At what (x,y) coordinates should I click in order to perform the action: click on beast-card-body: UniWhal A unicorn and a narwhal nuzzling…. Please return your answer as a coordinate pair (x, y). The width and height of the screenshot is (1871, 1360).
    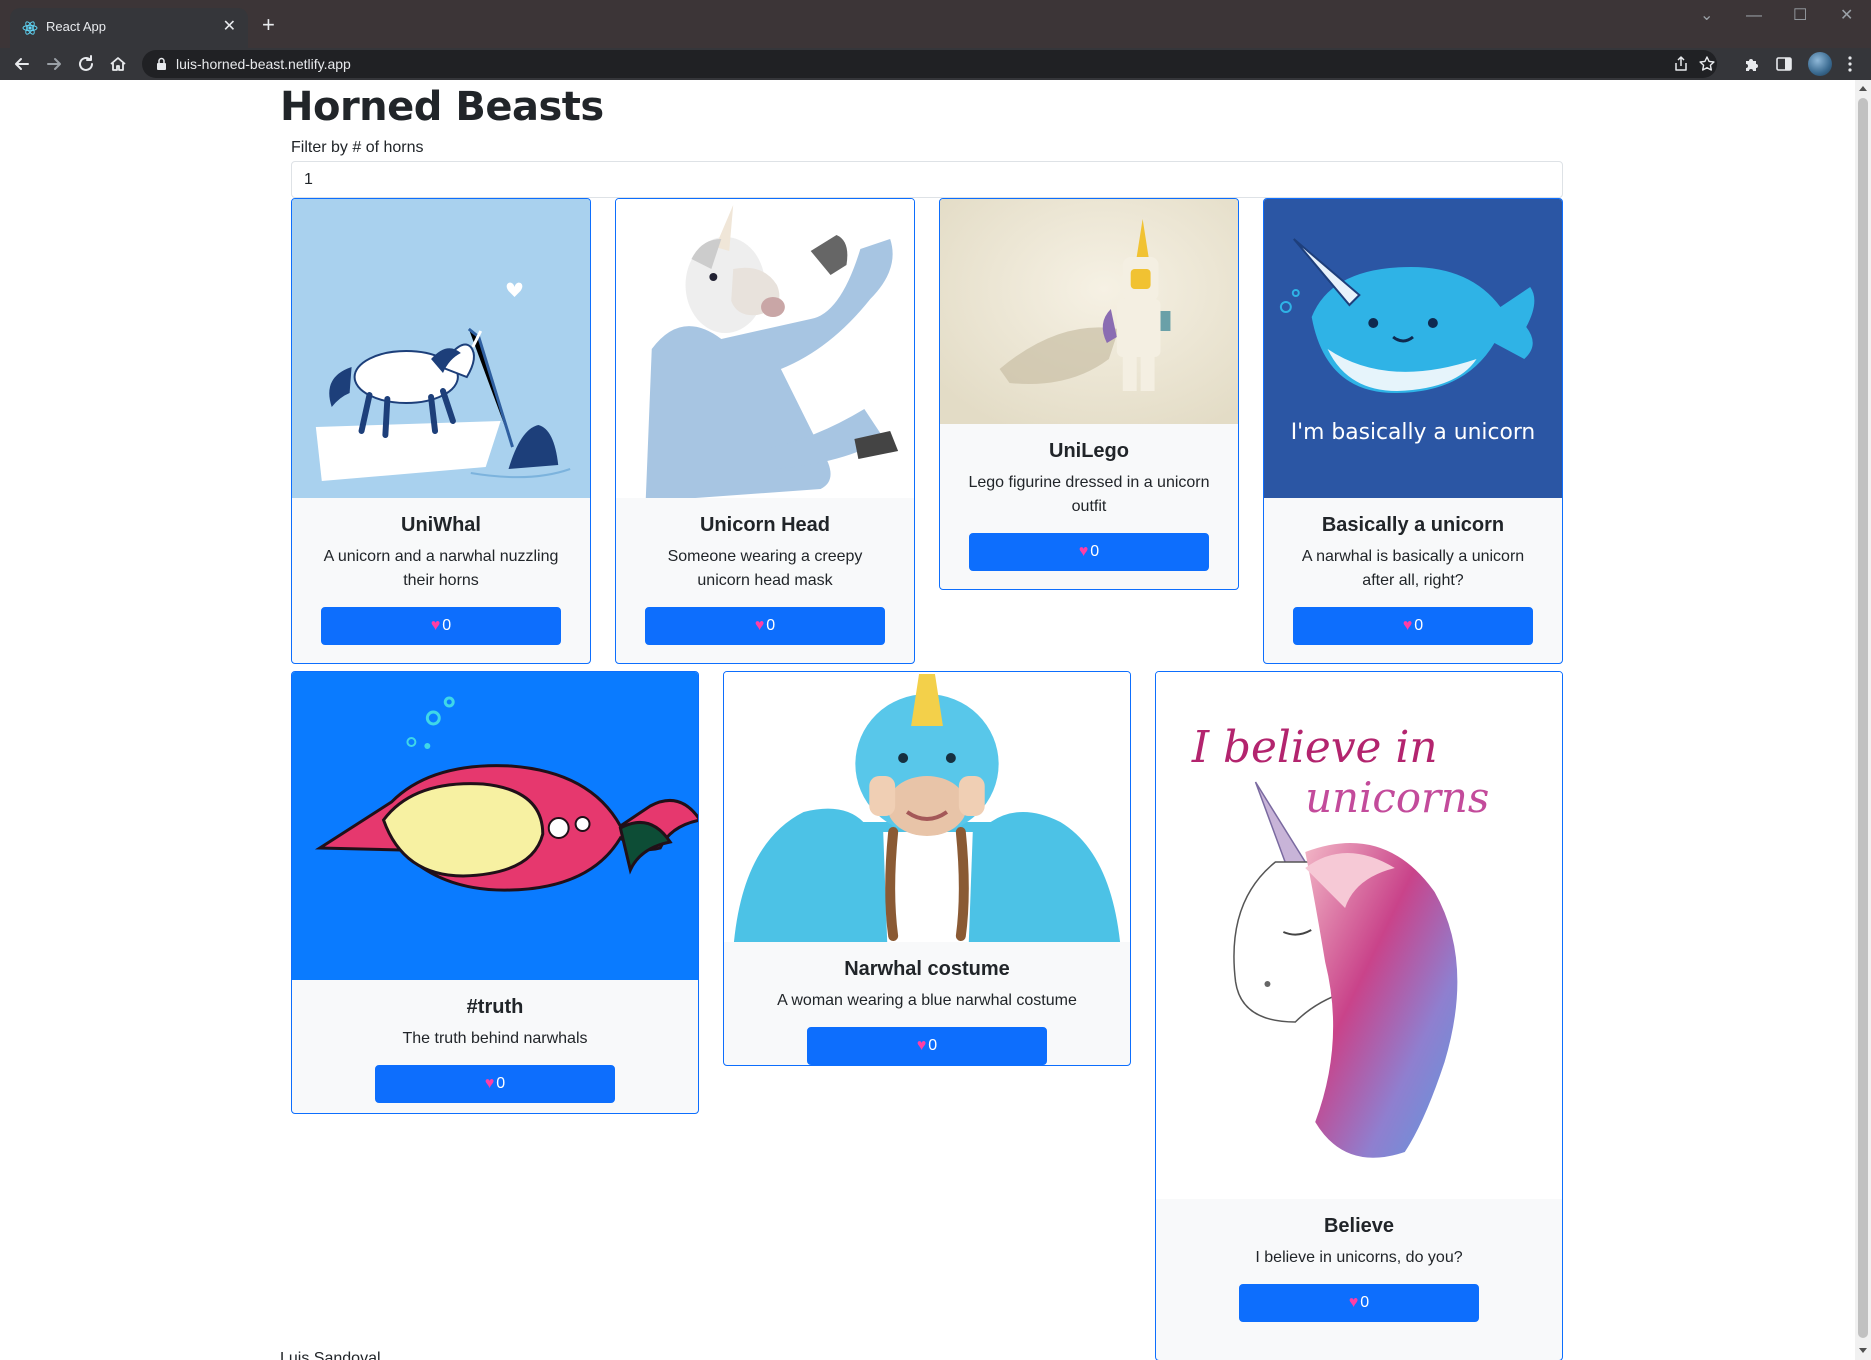
    Looking at the image, I should click on (441, 571).